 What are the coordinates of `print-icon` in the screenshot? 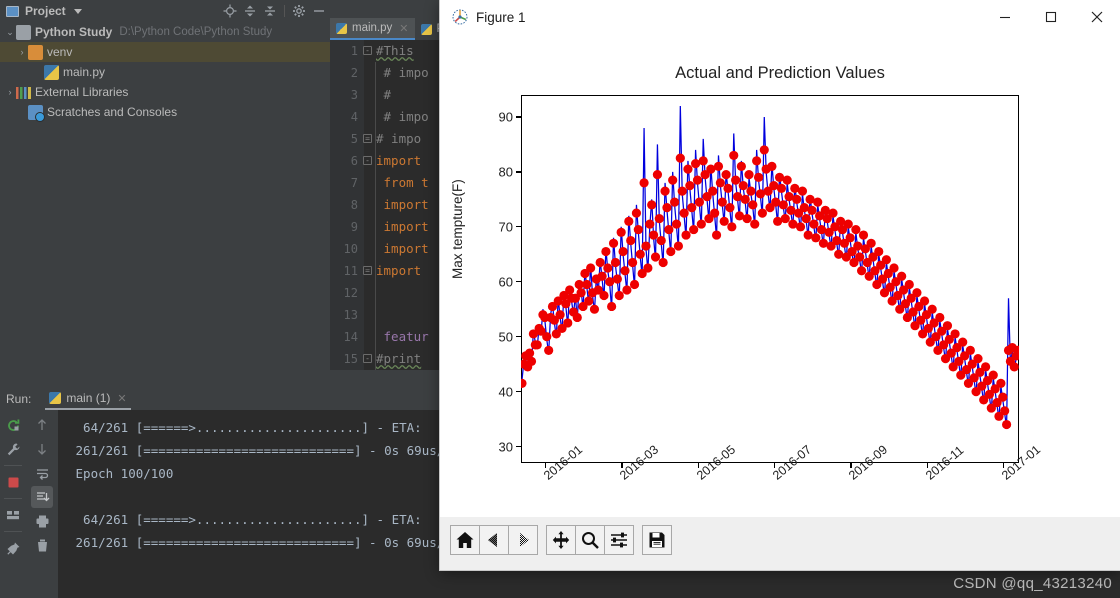 It's located at (42, 521).